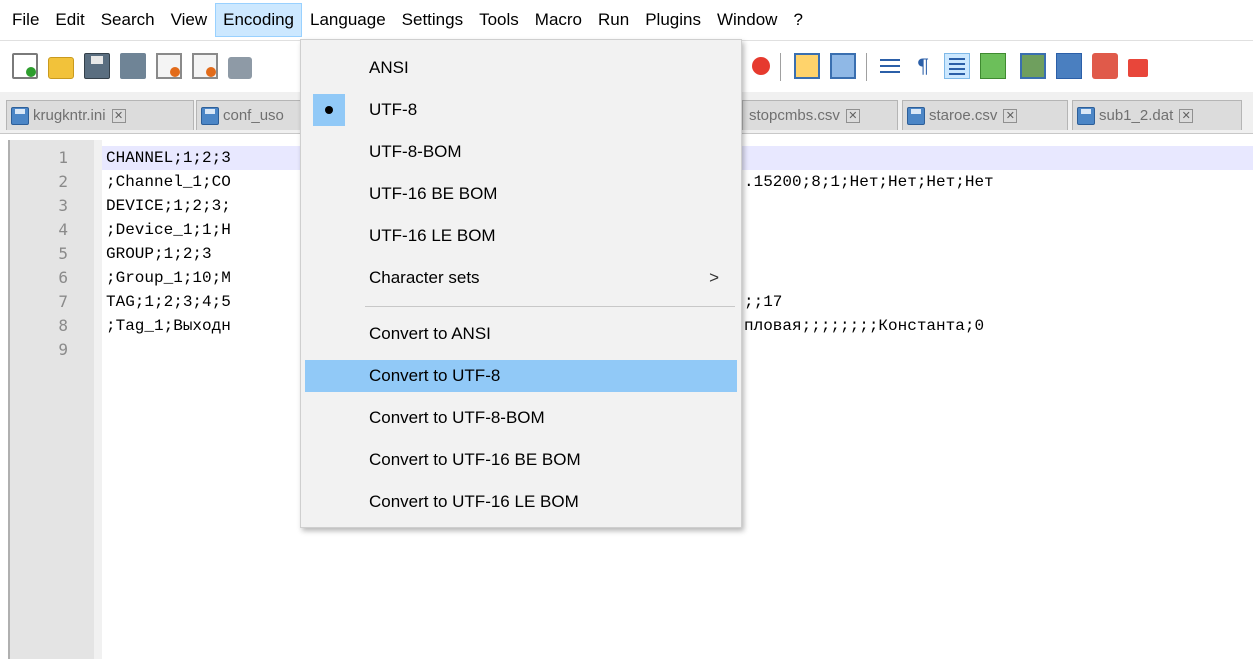 This screenshot has width=1253, height=659. What do you see at coordinates (891, 66) in the screenshot?
I see `word-wrap-icon` at bounding box center [891, 66].